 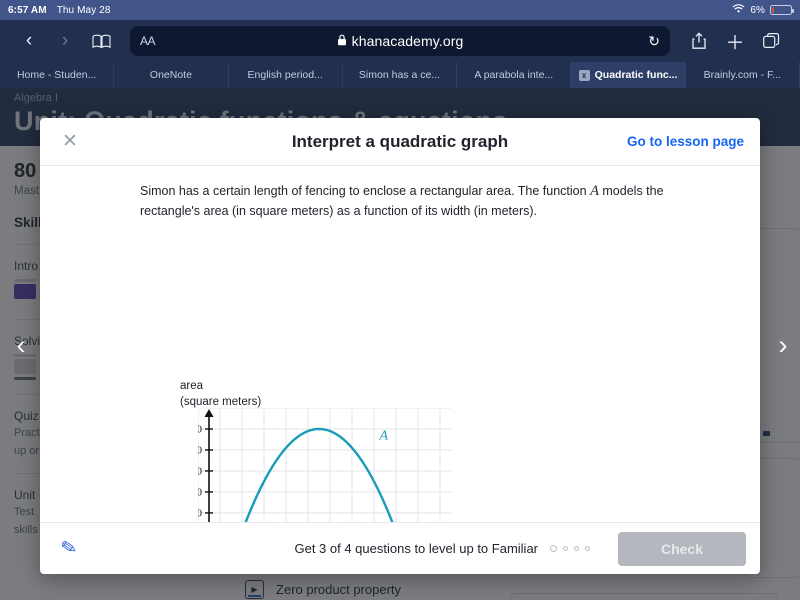 What do you see at coordinates (384, 435) in the screenshot?
I see `function-label: A` at bounding box center [384, 435].